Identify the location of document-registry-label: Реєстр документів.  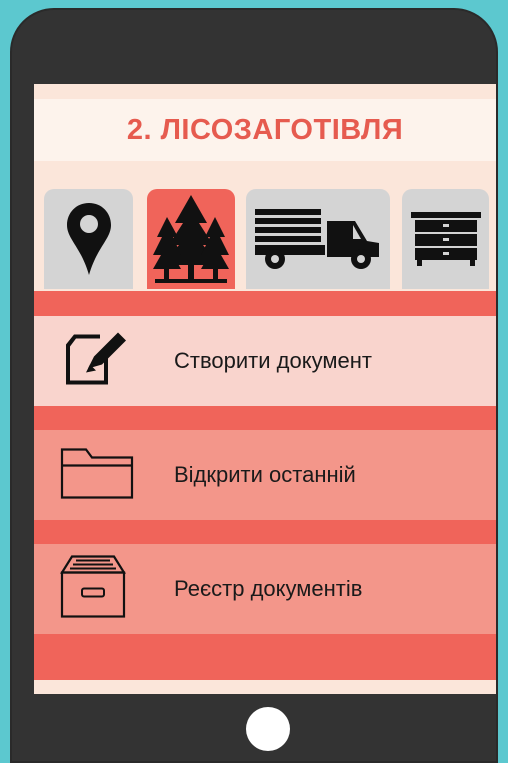
(268, 588).